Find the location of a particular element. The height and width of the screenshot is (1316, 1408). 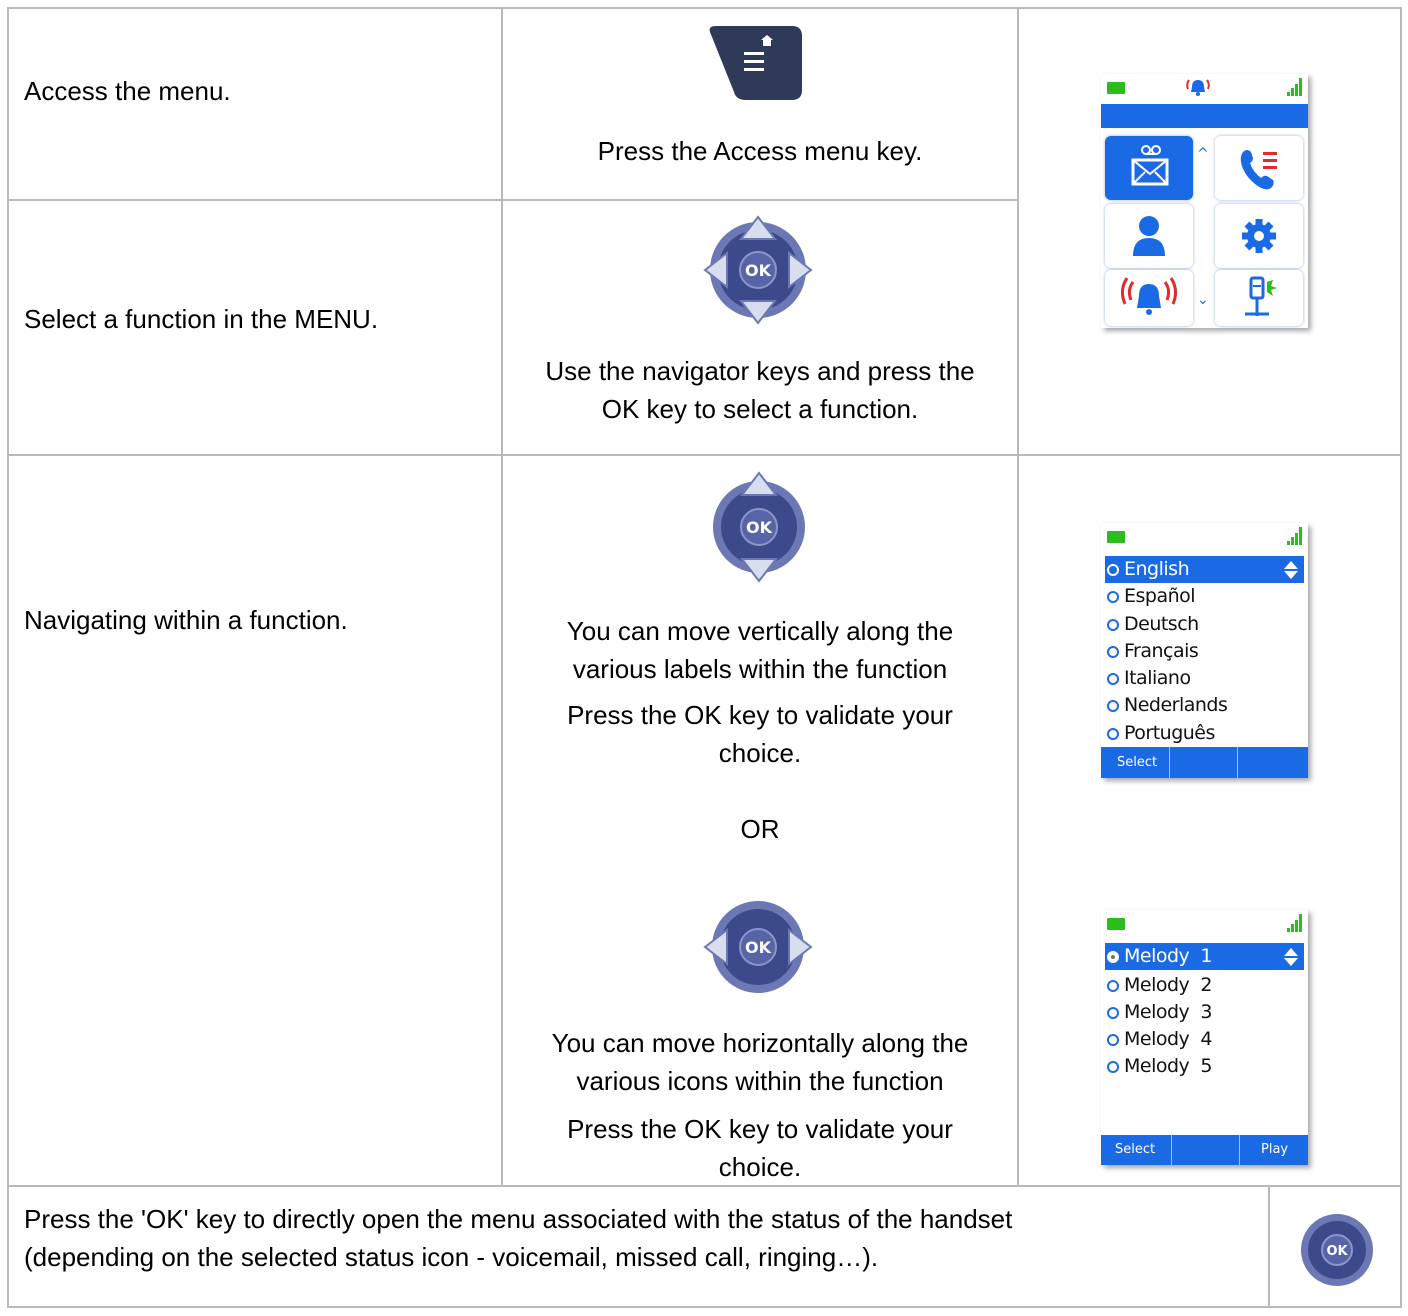

navigator-4way-key-icon: OK is located at coordinates (758, 270).